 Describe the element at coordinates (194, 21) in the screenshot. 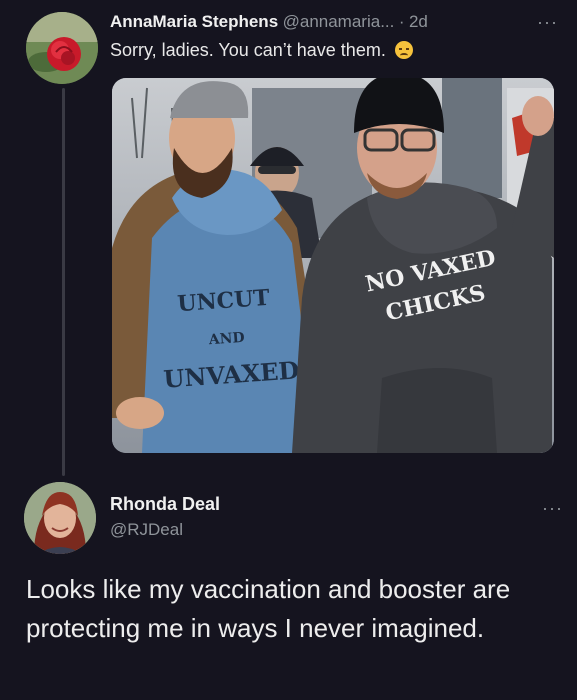

I see `author-name: AnnaMaria Stephens` at that location.